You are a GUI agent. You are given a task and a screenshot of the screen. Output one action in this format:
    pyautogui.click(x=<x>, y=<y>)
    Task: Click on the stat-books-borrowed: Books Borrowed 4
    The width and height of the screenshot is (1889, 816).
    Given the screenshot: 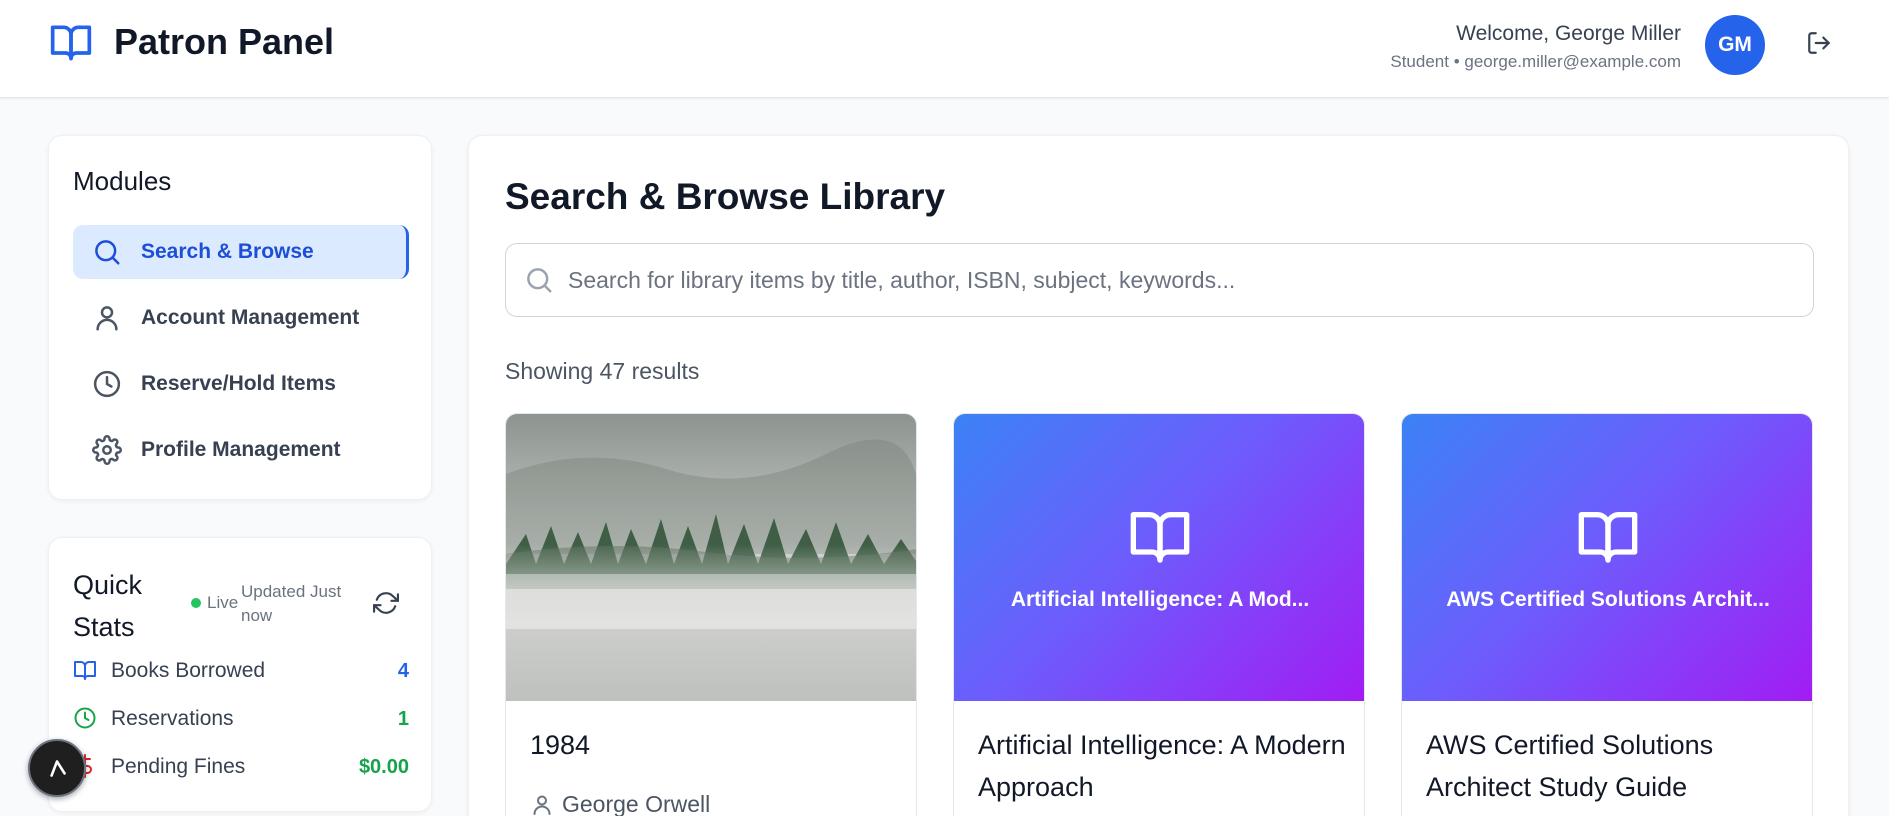 What is the action you would take?
    pyautogui.click(x=241, y=671)
    